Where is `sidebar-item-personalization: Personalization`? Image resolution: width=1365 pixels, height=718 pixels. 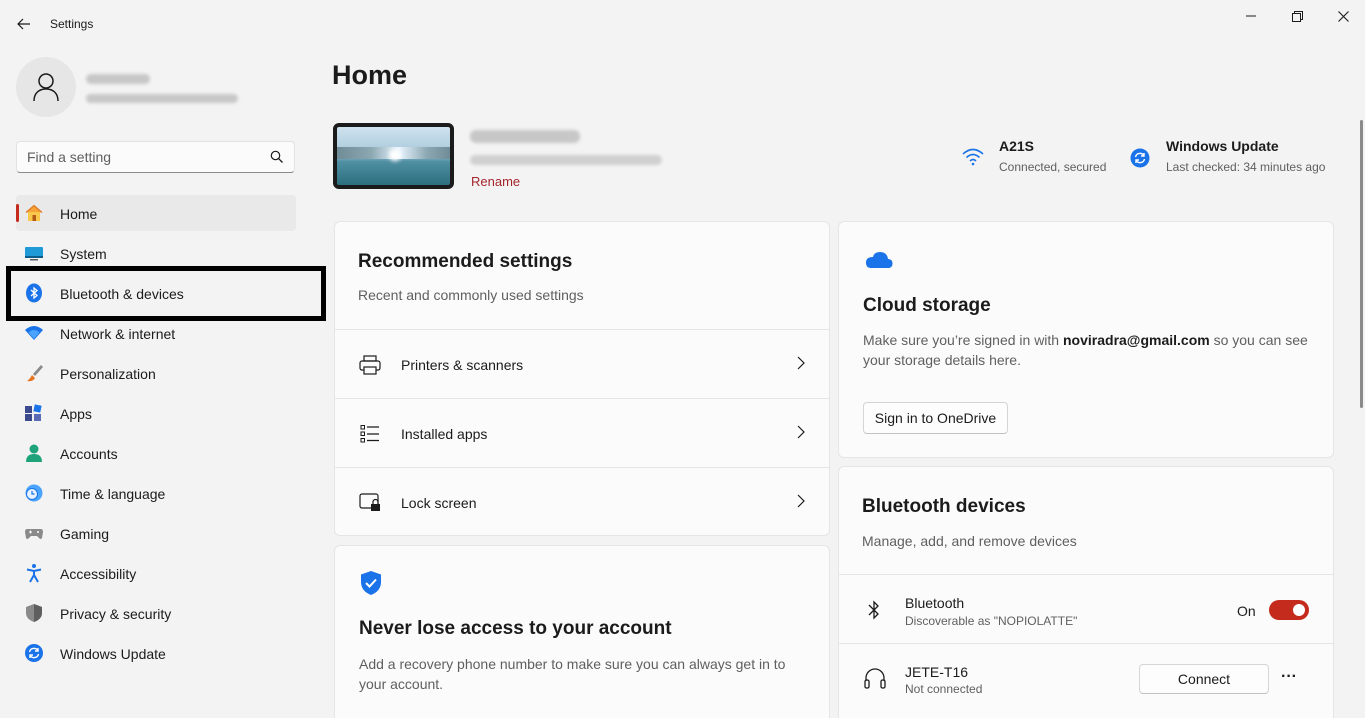 sidebar-item-personalization: Personalization is located at coordinates (156, 373).